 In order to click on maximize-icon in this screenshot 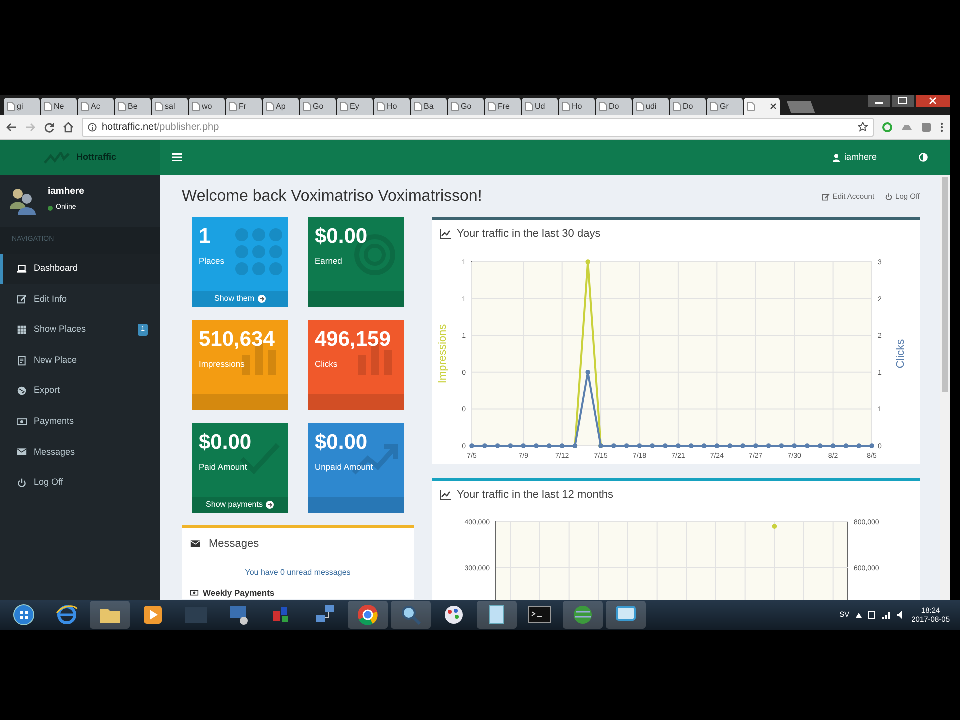, I will do `click(903, 101)`.